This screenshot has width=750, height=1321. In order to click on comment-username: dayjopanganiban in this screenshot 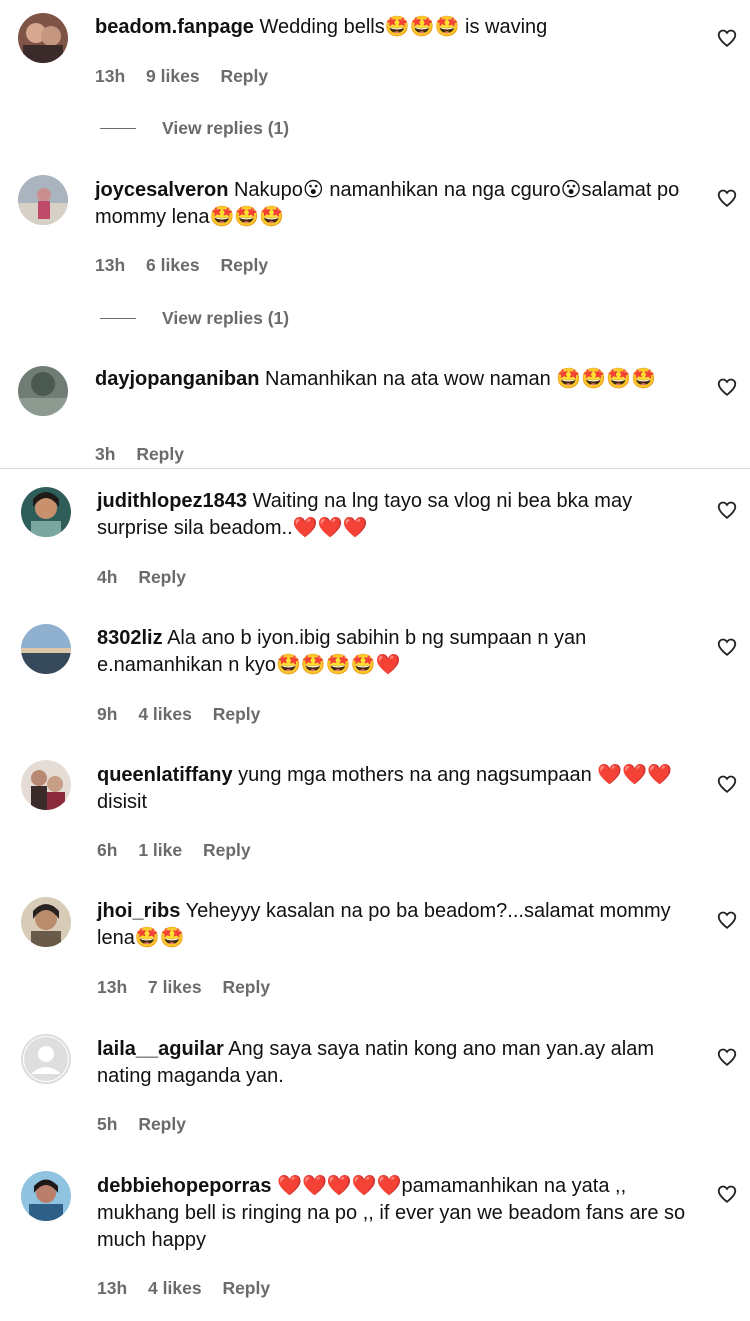, I will do `click(177, 379)`.